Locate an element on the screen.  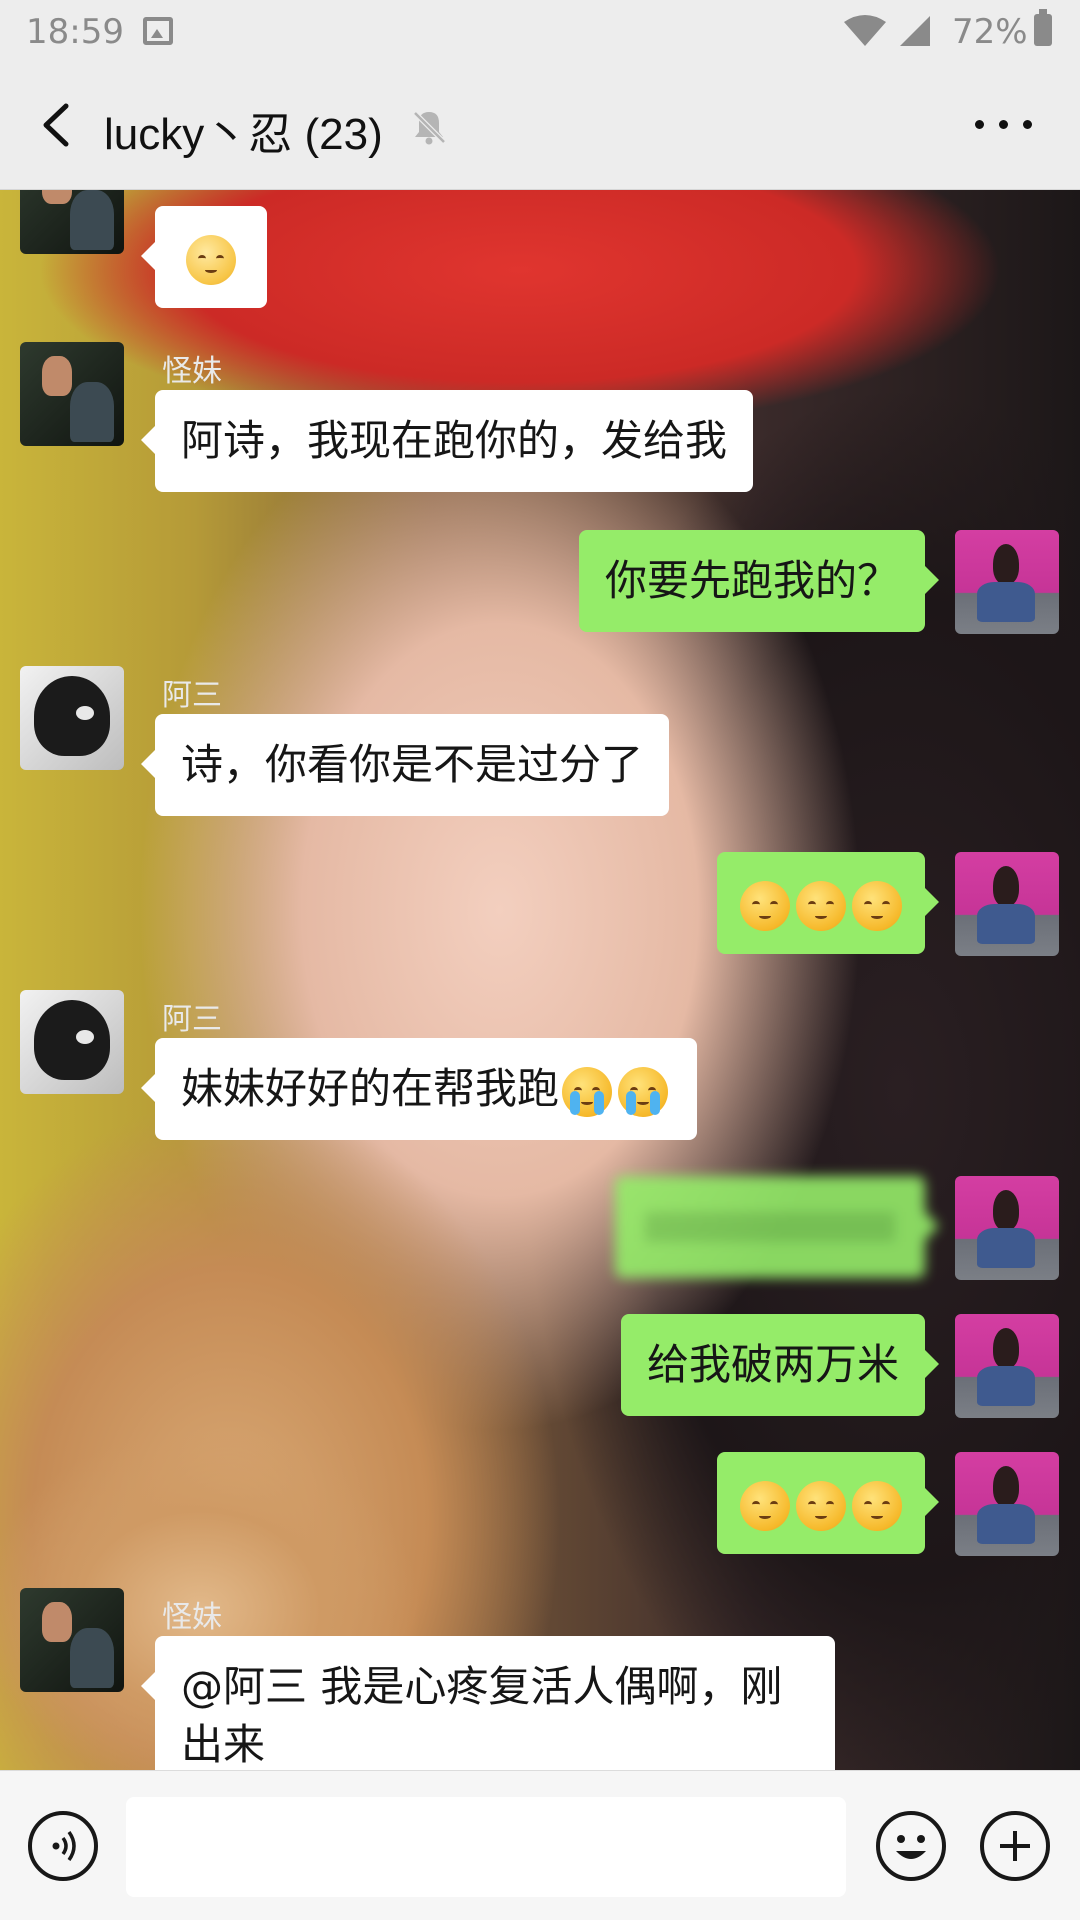
battery-icon is located at coordinates (1043, 27).